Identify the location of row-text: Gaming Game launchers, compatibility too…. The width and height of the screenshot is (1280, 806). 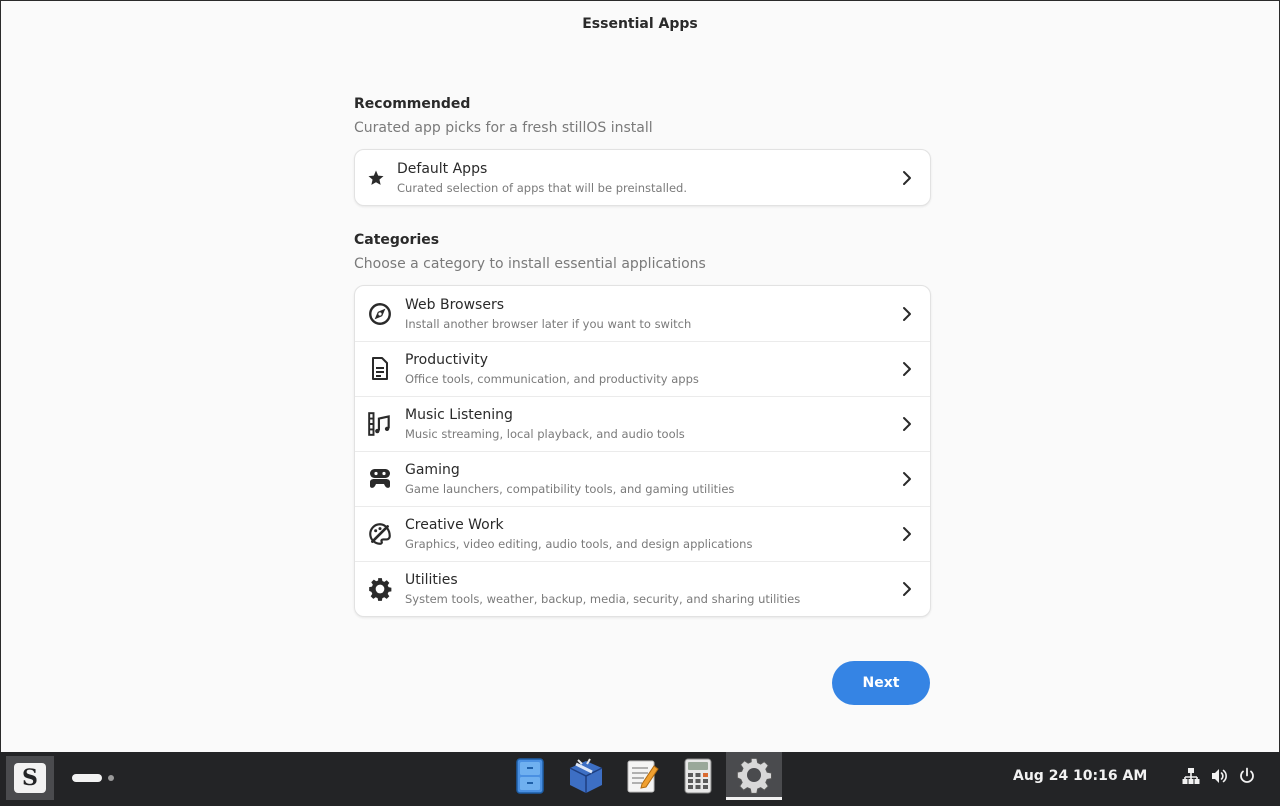
(644, 479).